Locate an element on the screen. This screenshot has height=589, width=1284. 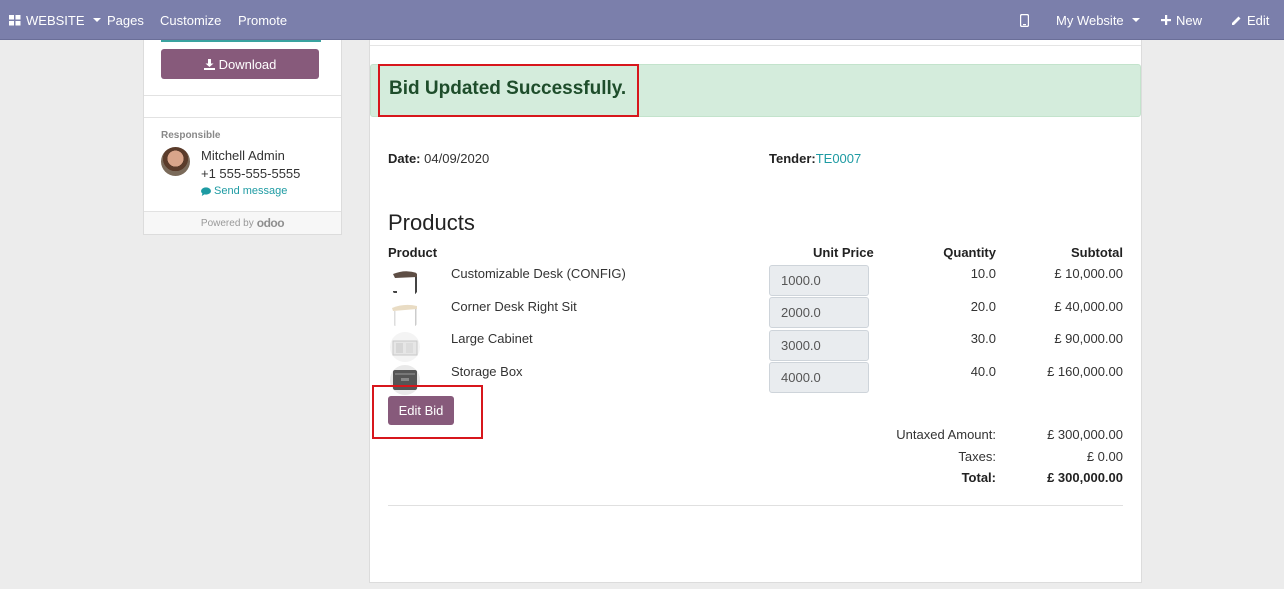
quantity-value: 20.0 is located at coordinates (983, 306).